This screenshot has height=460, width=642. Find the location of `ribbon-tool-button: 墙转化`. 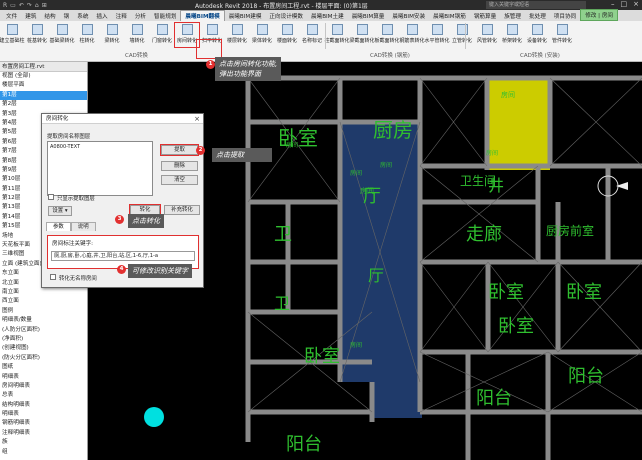

ribbon-tool-button: 墙转化 is located at coordinates (137, 35).